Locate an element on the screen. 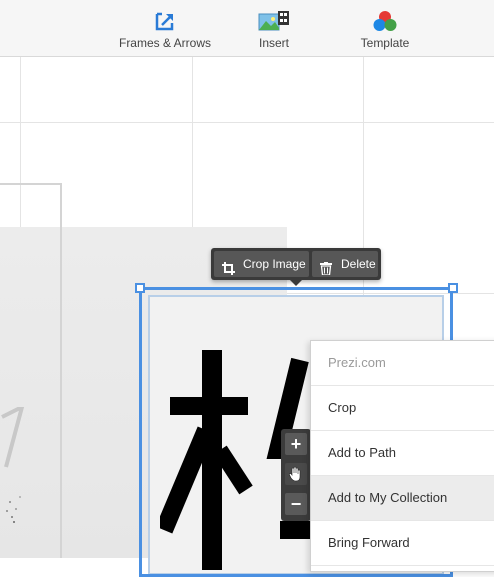 The height and width of the screenshot is (577, 494). delete-label: Delete is located at coordinates (358, 264).